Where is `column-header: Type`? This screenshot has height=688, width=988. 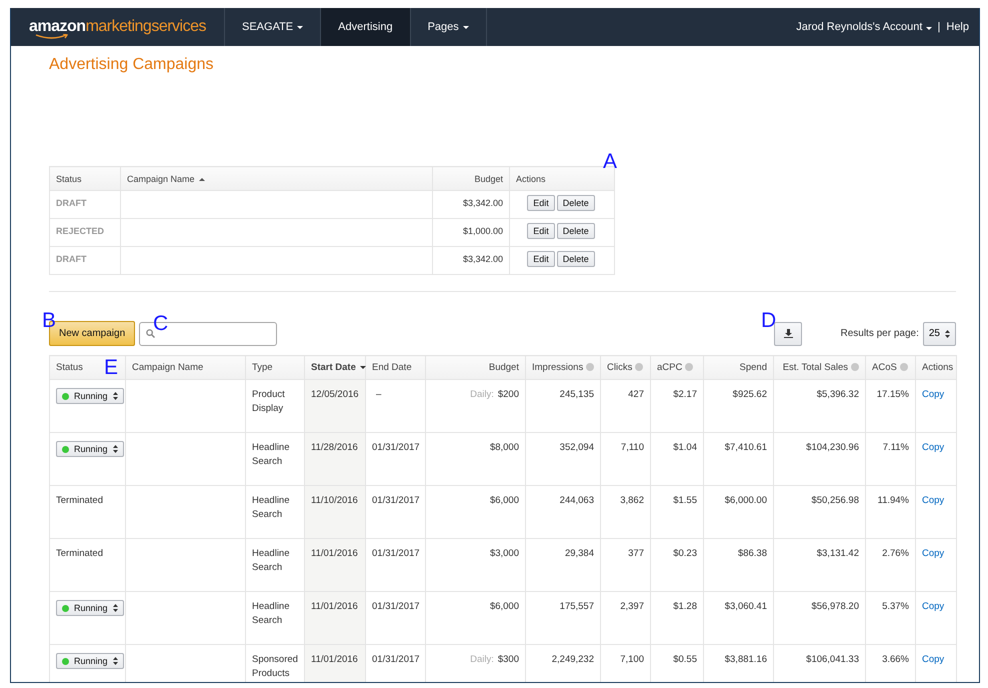
column-header: Type is located at coordinates (275, 368).